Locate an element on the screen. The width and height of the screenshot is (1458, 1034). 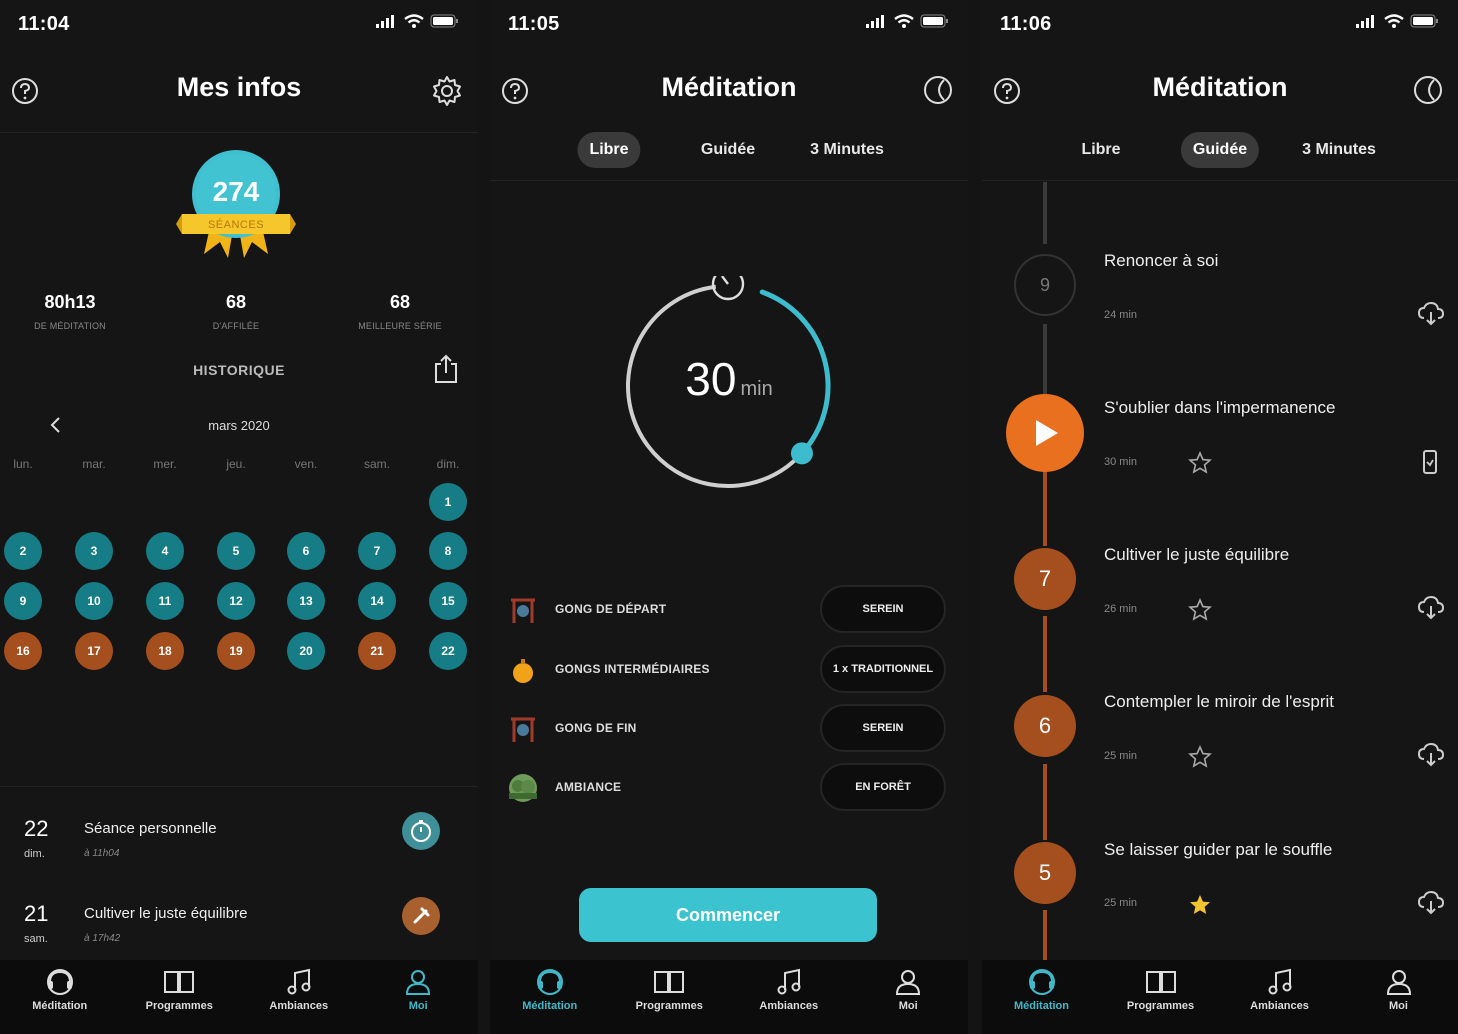
calendar-day: 9 is located at coordinates (23, 601).